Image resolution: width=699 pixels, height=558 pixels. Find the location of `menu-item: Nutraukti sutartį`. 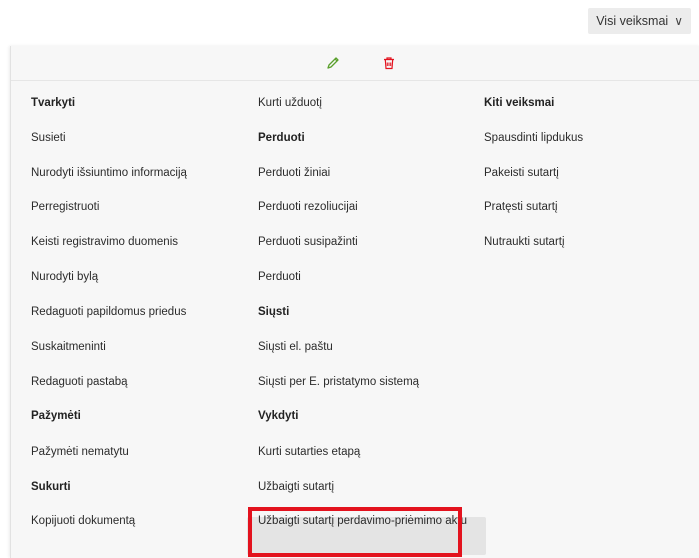

menu-item: Nutraukti sutartį is located at coordinates (524, 242).